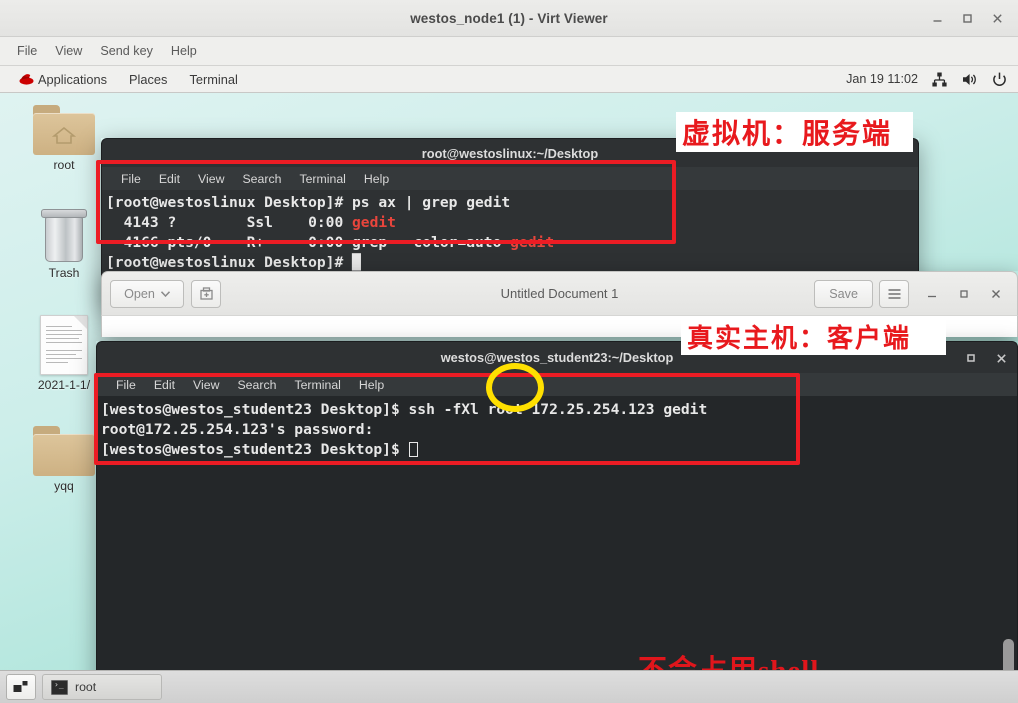 The image size is (1018, 703). I want to click on terminal2-menu-file: File, so click(126, 385).